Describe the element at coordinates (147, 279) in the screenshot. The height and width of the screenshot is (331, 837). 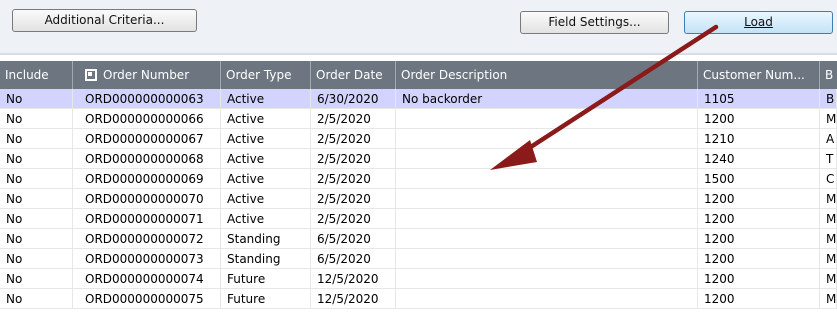
I see `cell-order-number: ORD000000000074` at that location.